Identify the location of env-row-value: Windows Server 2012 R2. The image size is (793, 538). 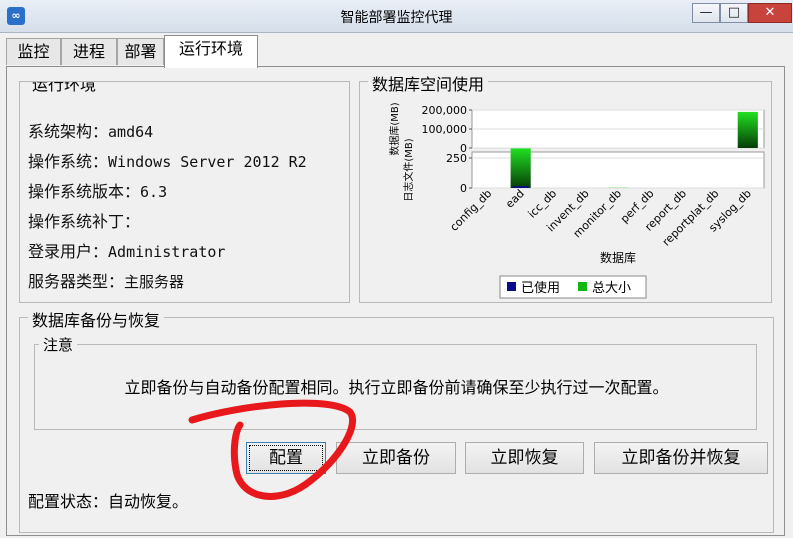
(207, 162).